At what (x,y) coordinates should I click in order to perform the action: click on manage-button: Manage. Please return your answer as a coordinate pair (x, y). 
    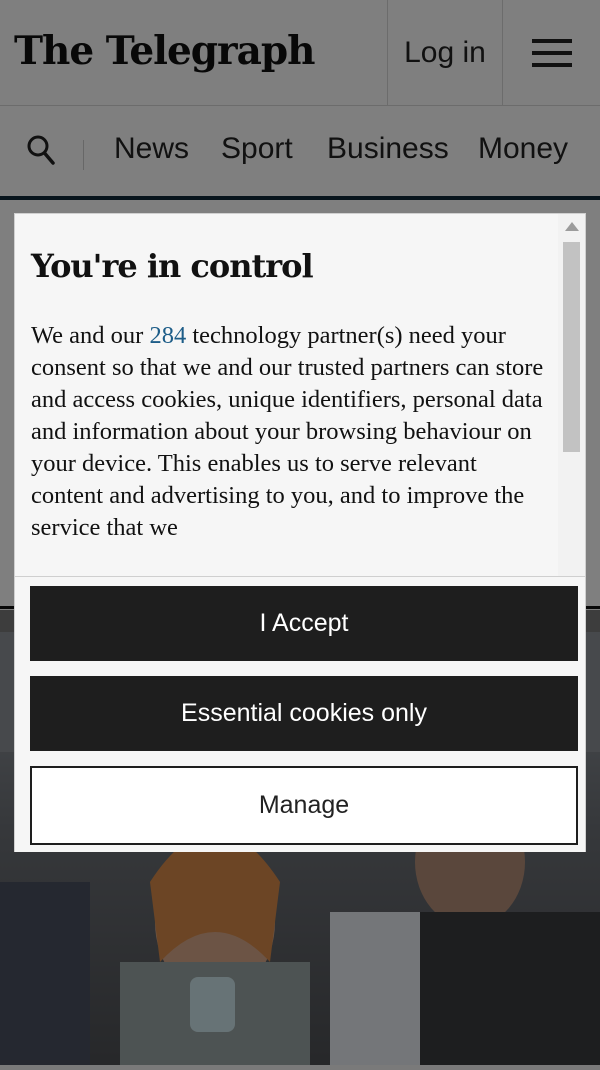
    Looking at the image, I should click on (304, 805).